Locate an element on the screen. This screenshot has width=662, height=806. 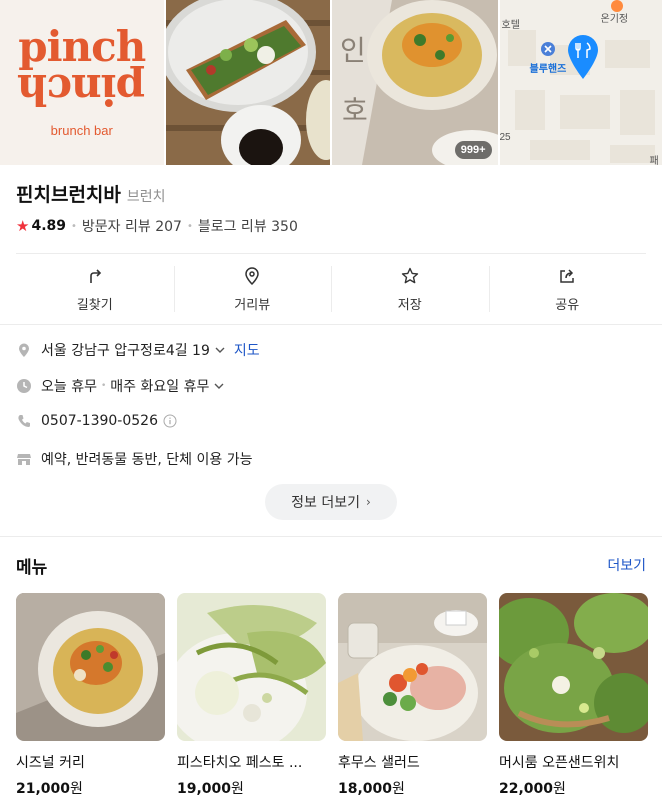
phone-number: 0507-1390-0526 is located at coordinates (99, 421).